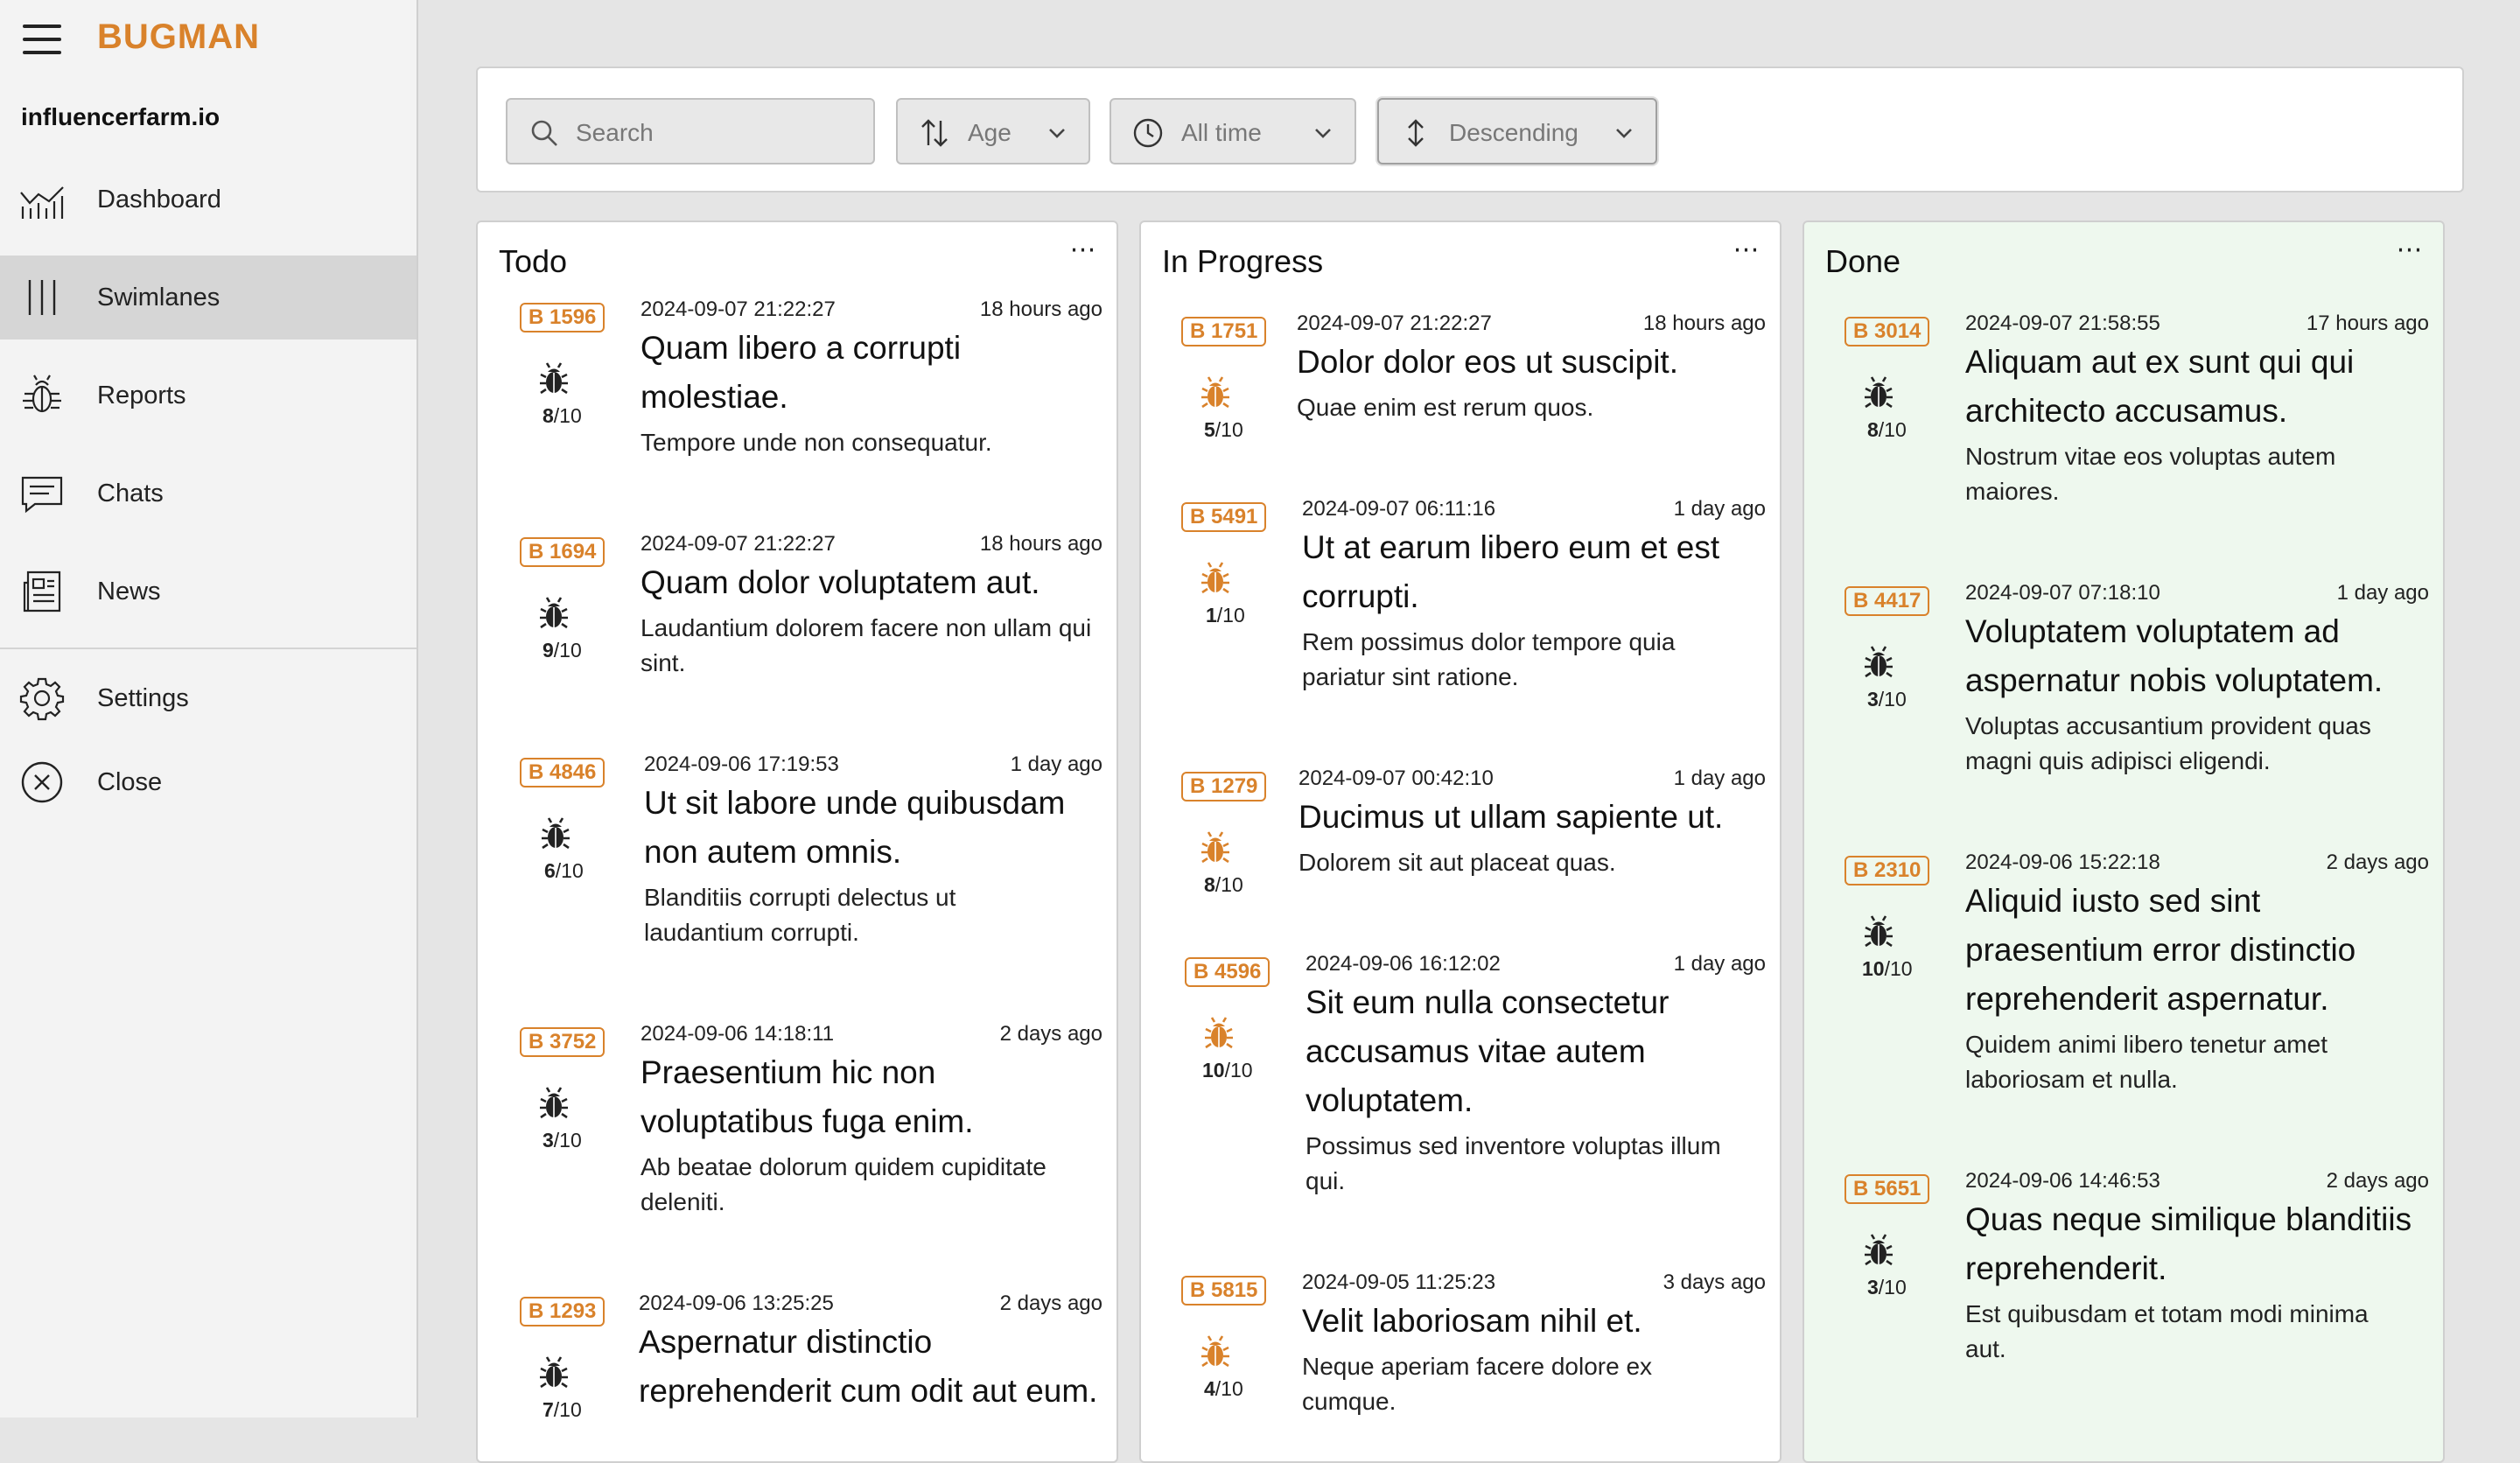 This screenshot has width=2520, height=1463. I want to click on nav-item-close: Close, so click(208, 782).